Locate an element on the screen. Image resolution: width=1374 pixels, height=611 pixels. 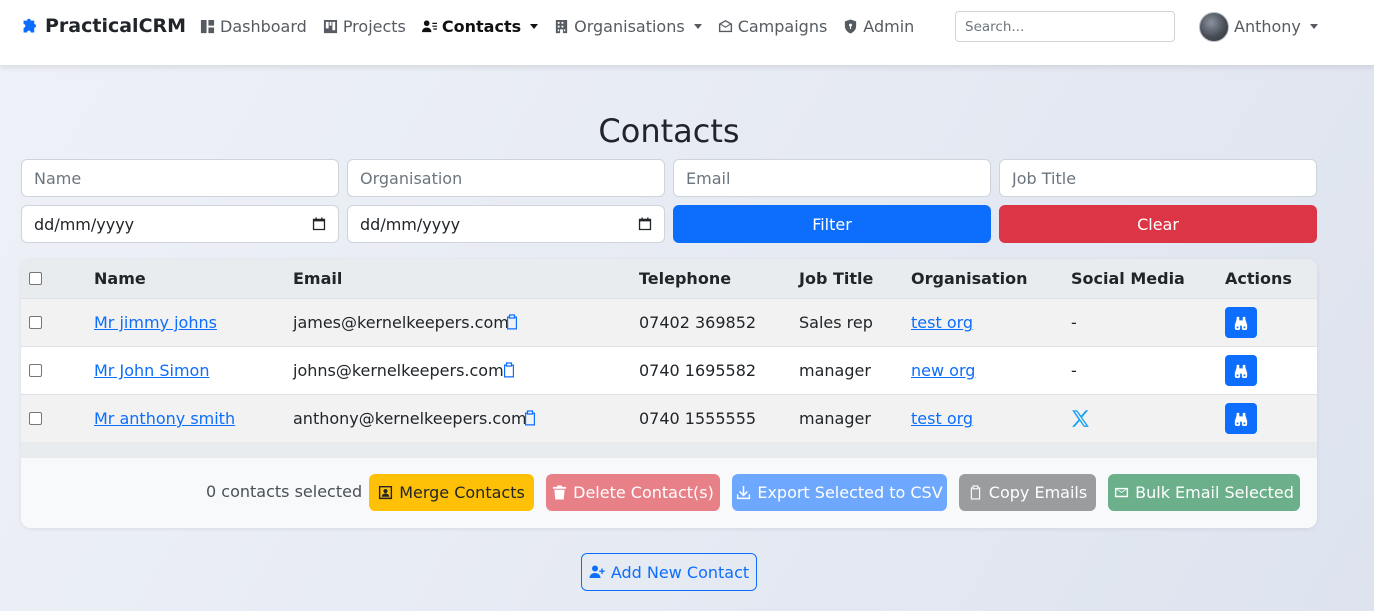
contact-email: anthony@kernelkeepers.com is located at coordinates (410, 418).